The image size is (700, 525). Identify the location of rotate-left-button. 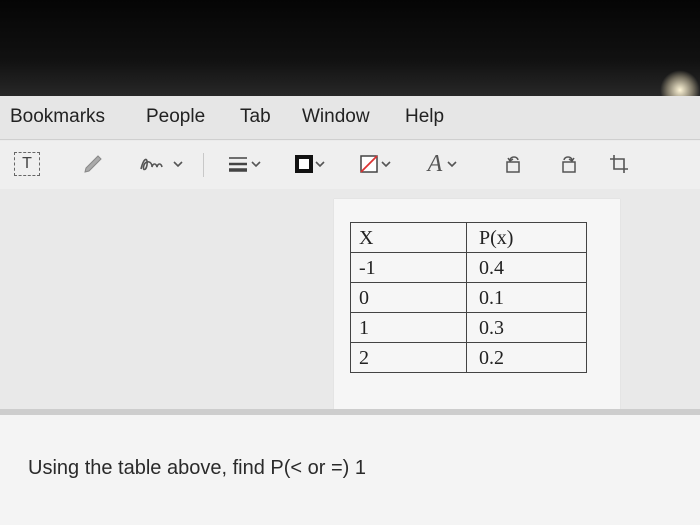
(513, 164).